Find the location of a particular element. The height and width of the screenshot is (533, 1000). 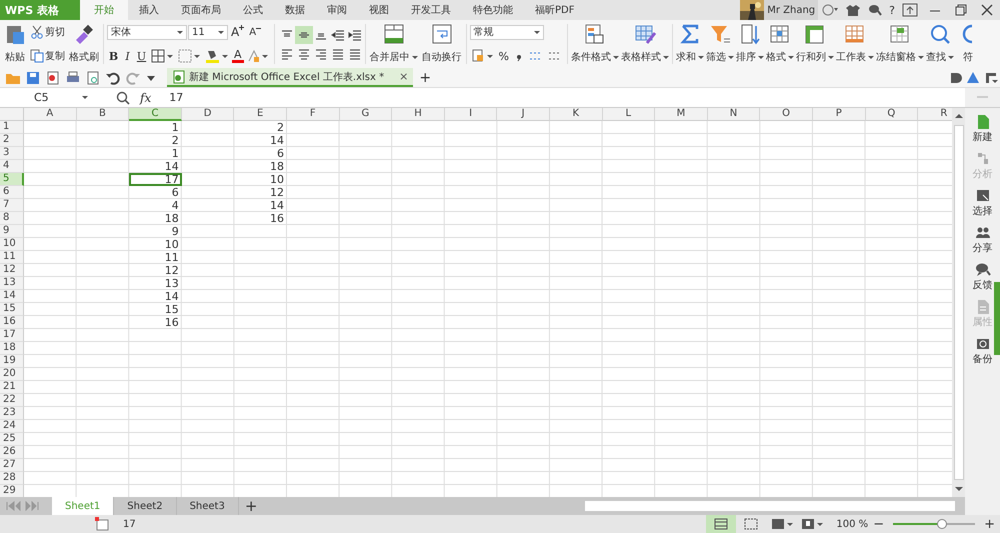

column-header: N is located at coordinates (734, 114).